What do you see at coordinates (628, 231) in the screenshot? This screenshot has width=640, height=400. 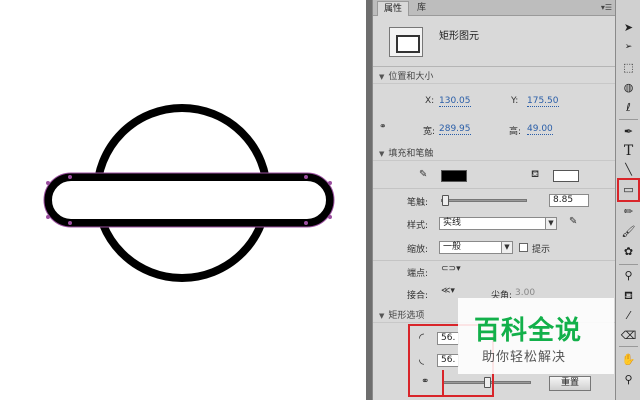 I see `brush-tool-icon: 🖌` at bounding box center [628, 231].